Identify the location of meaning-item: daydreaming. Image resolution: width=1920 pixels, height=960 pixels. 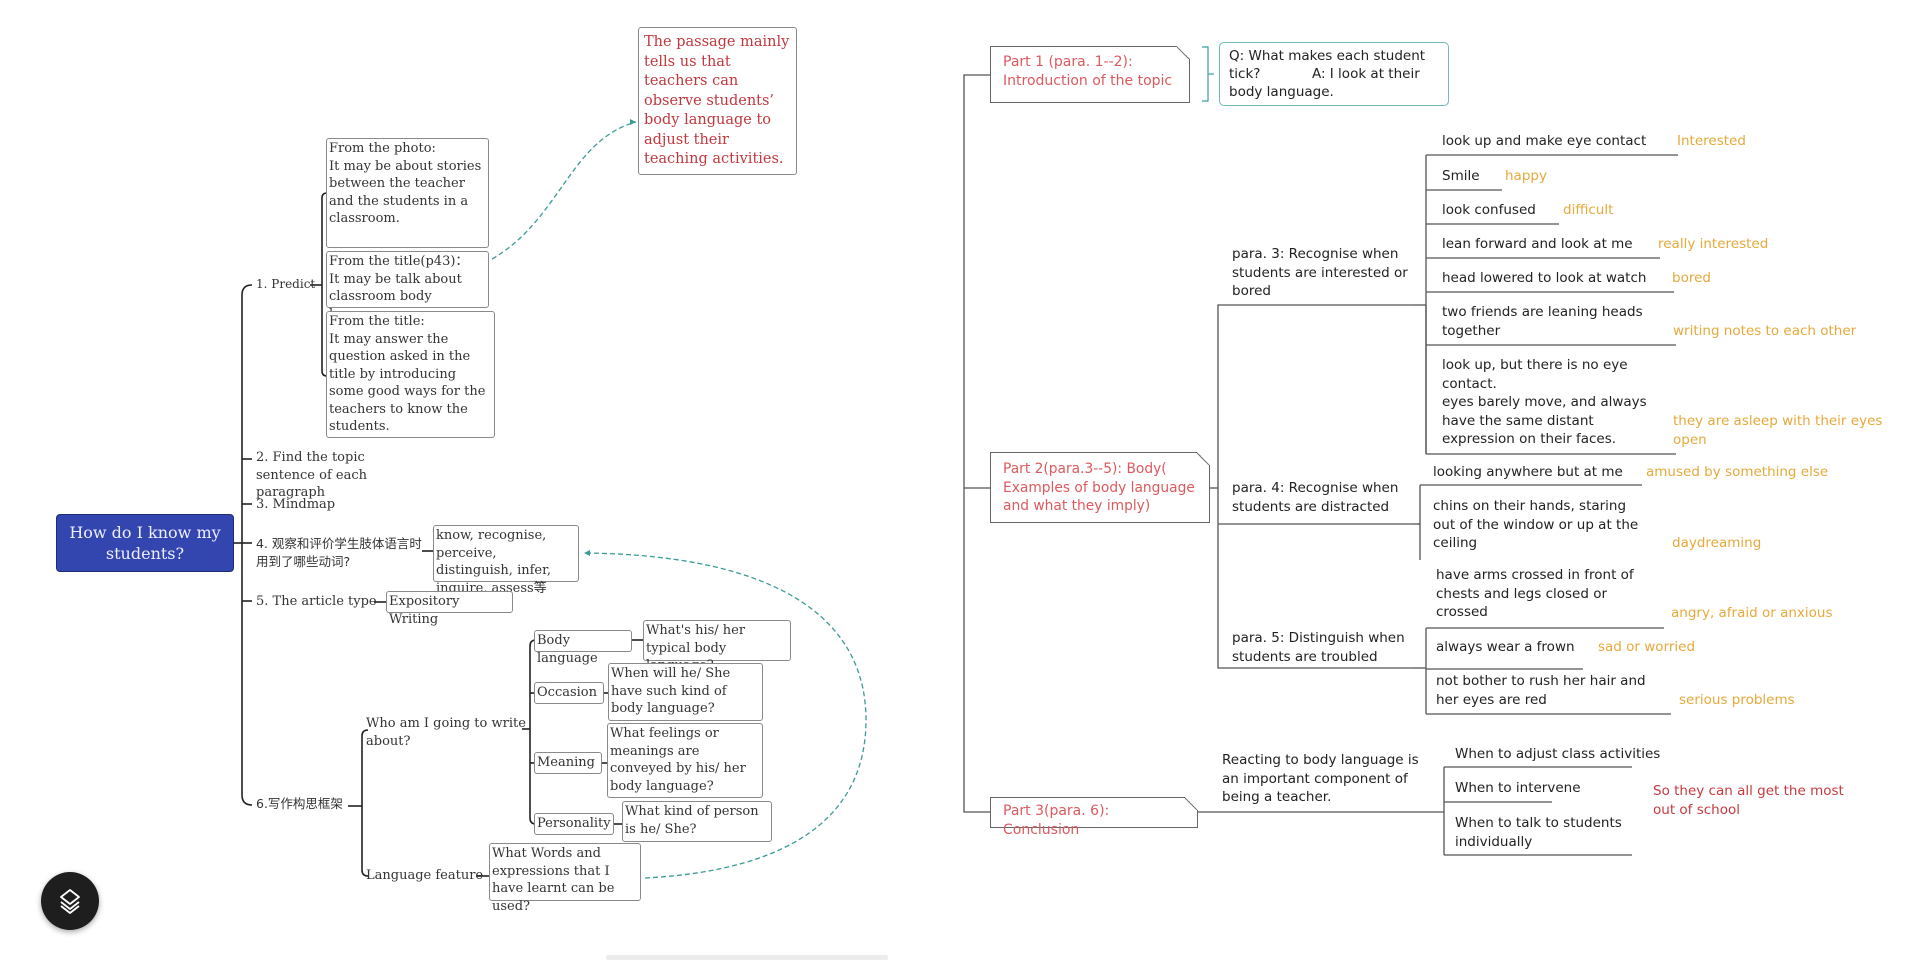
(1717, 543).